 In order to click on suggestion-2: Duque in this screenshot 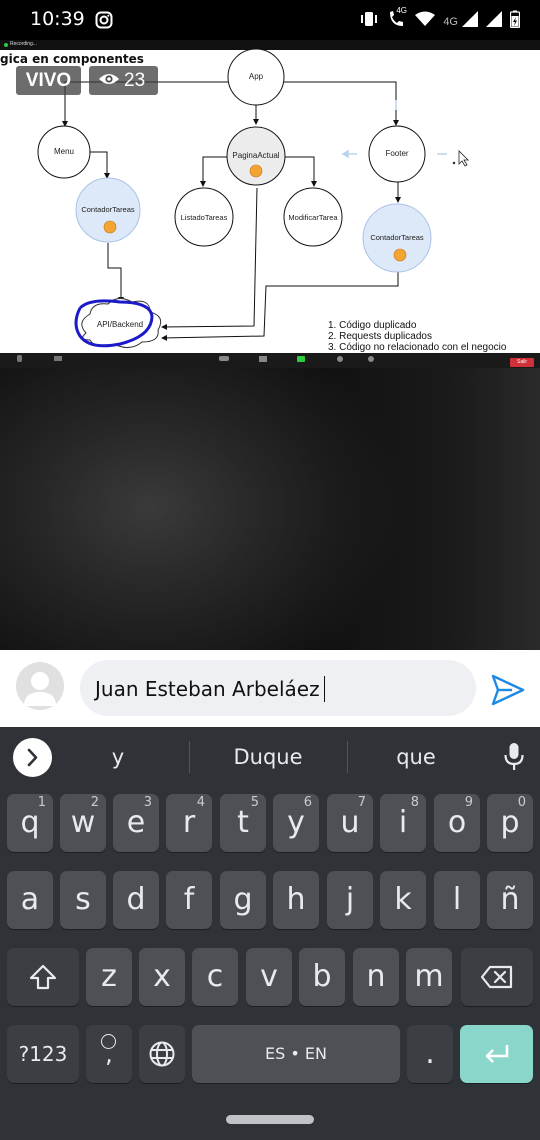, I will do `click(268, 757)`.